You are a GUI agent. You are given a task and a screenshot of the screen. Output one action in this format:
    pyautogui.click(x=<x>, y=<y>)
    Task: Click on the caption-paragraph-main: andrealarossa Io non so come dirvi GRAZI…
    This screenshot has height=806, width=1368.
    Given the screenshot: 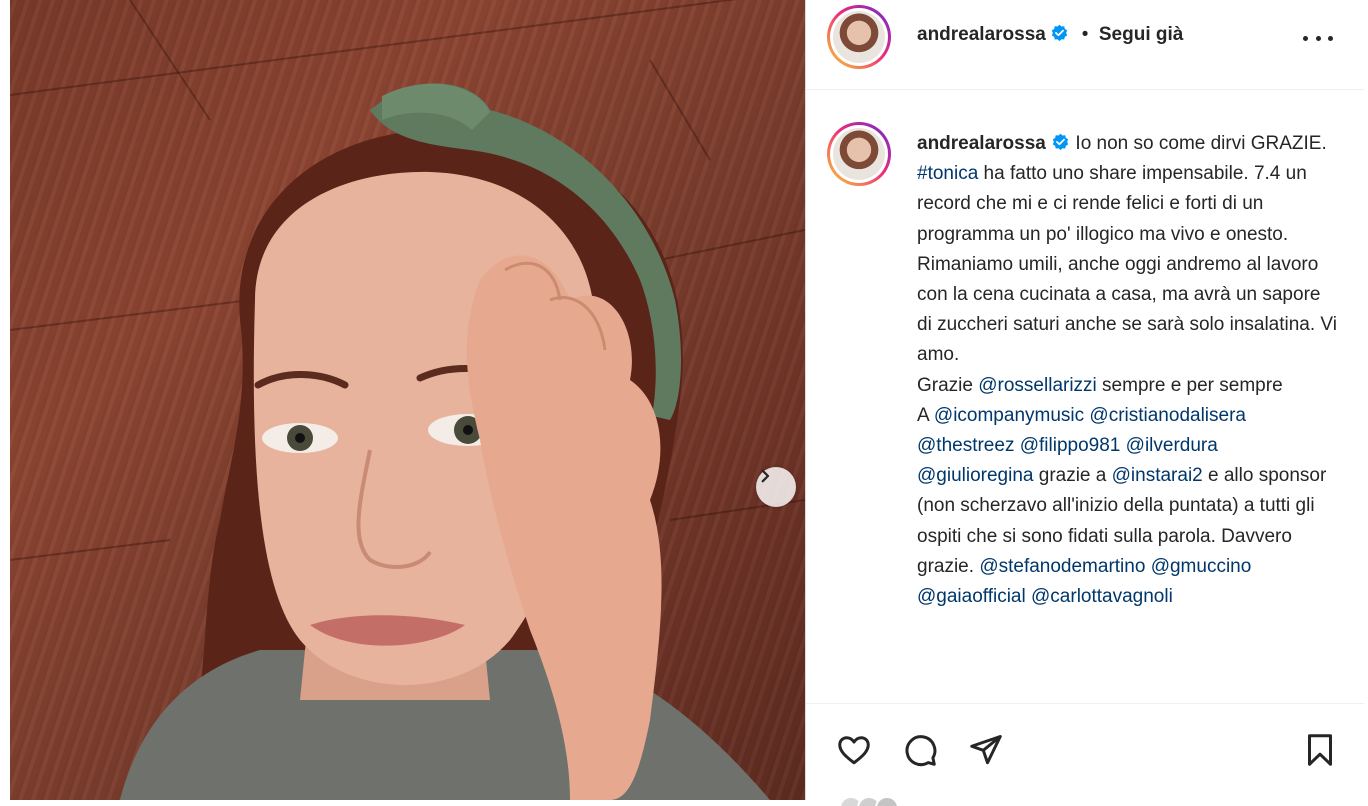 What is the action you would take?
    pyautogui.click(x=1127, y=250)
    